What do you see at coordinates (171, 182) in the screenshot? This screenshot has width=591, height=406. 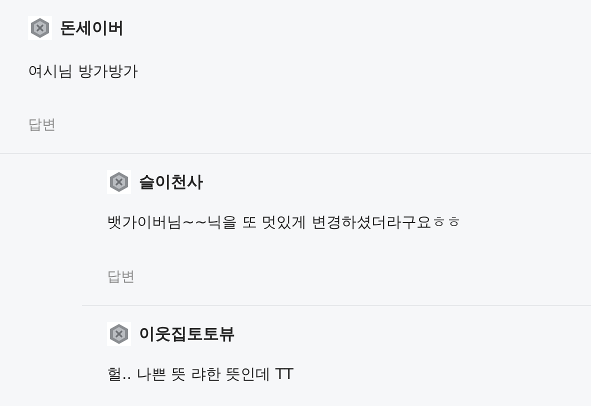 I see `author-name: 슬이천사` at bounding box center [171, 182].